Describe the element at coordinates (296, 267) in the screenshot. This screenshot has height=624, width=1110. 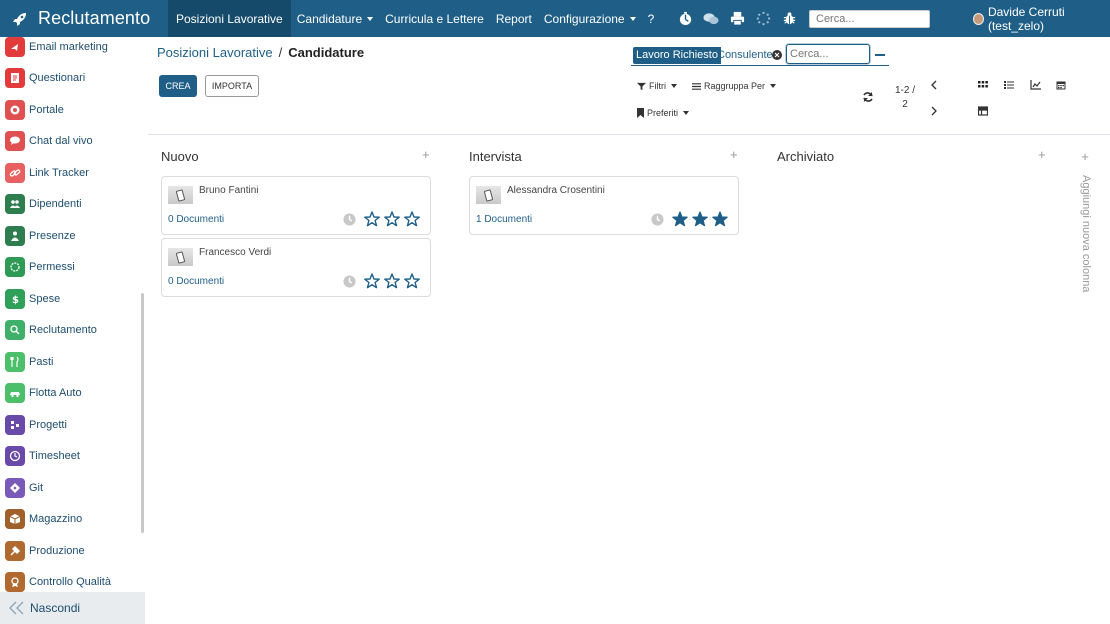
I see `kanban-card: Francesco Verdi 0 Documenti` at that location.